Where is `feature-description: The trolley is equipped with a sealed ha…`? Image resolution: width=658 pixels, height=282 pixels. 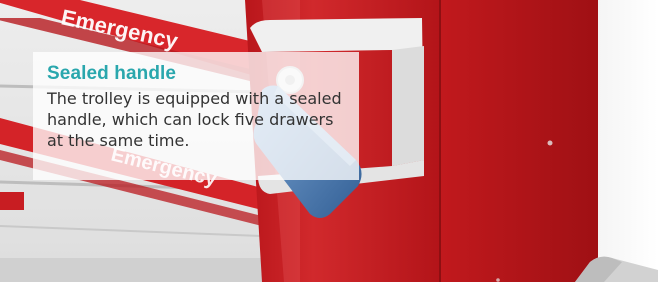
feature-description: The trolley is equipped with a sealed ha… is located at coordinates (194, 119).